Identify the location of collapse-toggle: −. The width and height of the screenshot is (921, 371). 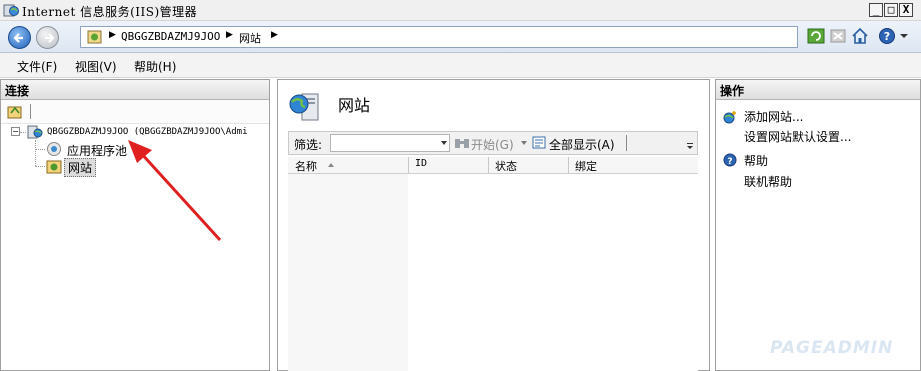
(15, 131).